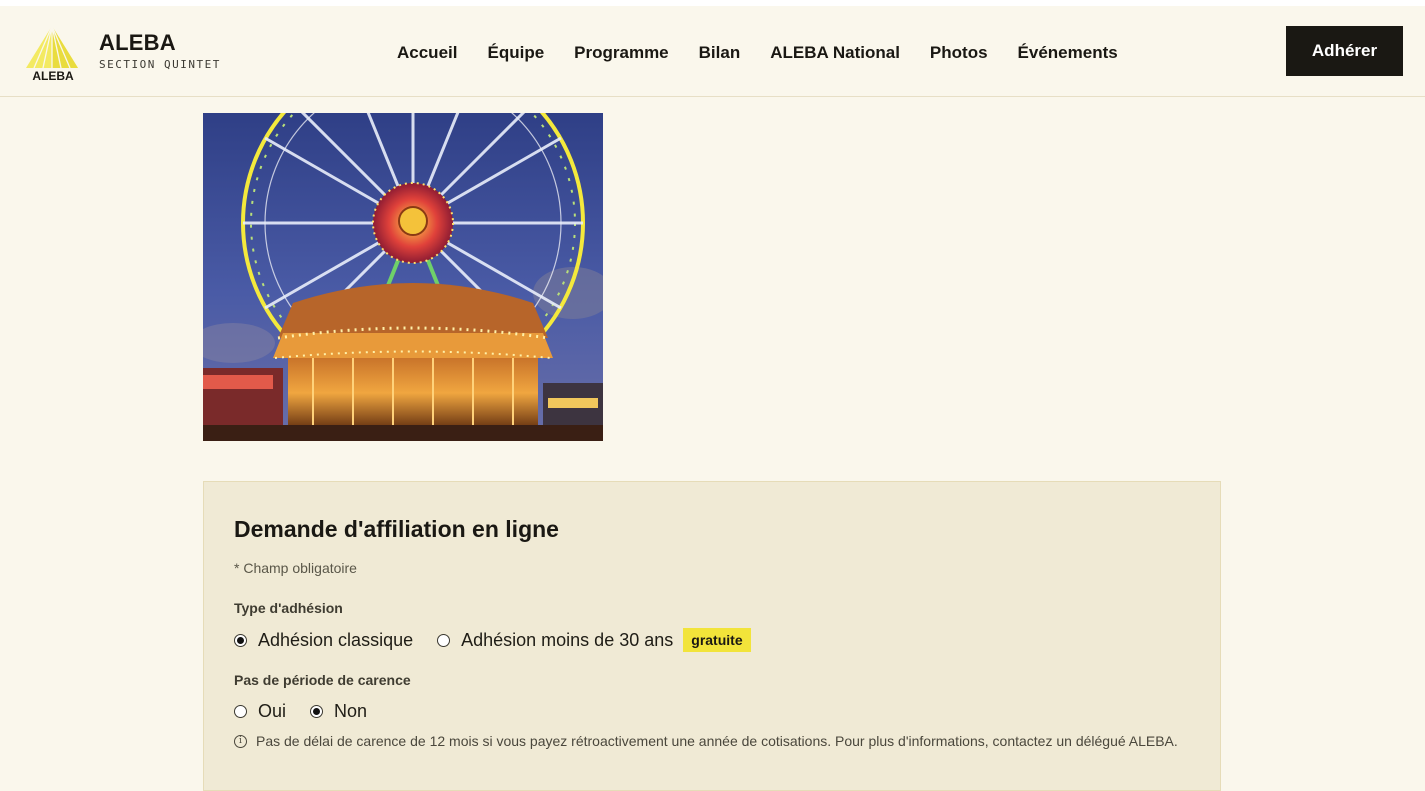 This screenshot has height=791, width=1425. What do you see at coordinates (240, 711) in the screenshot?
I see `radio-oui` at bounding box center [240, 711].